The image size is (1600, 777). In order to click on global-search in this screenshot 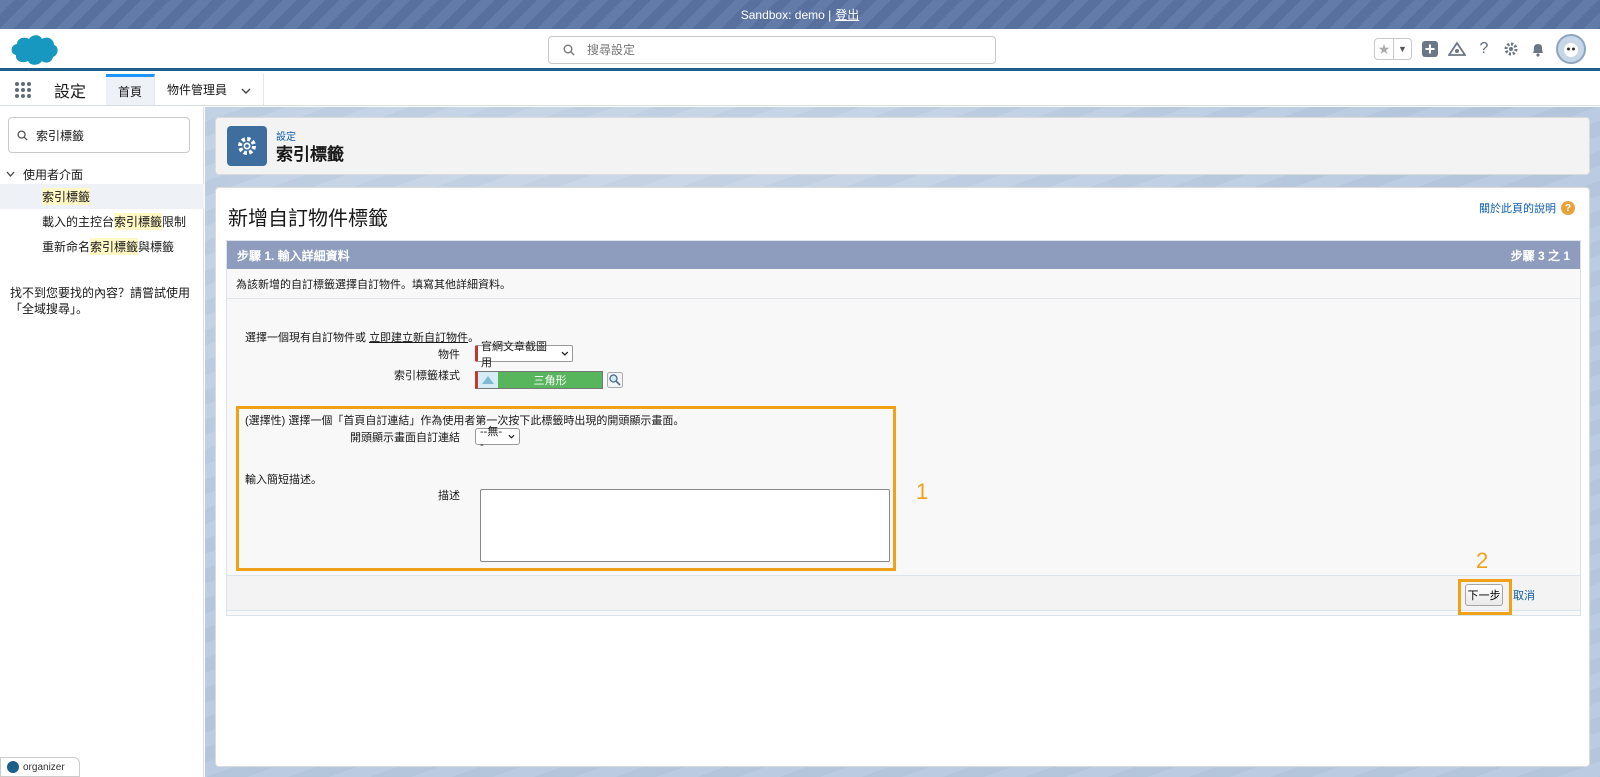, I will do `click(772, 50)`.